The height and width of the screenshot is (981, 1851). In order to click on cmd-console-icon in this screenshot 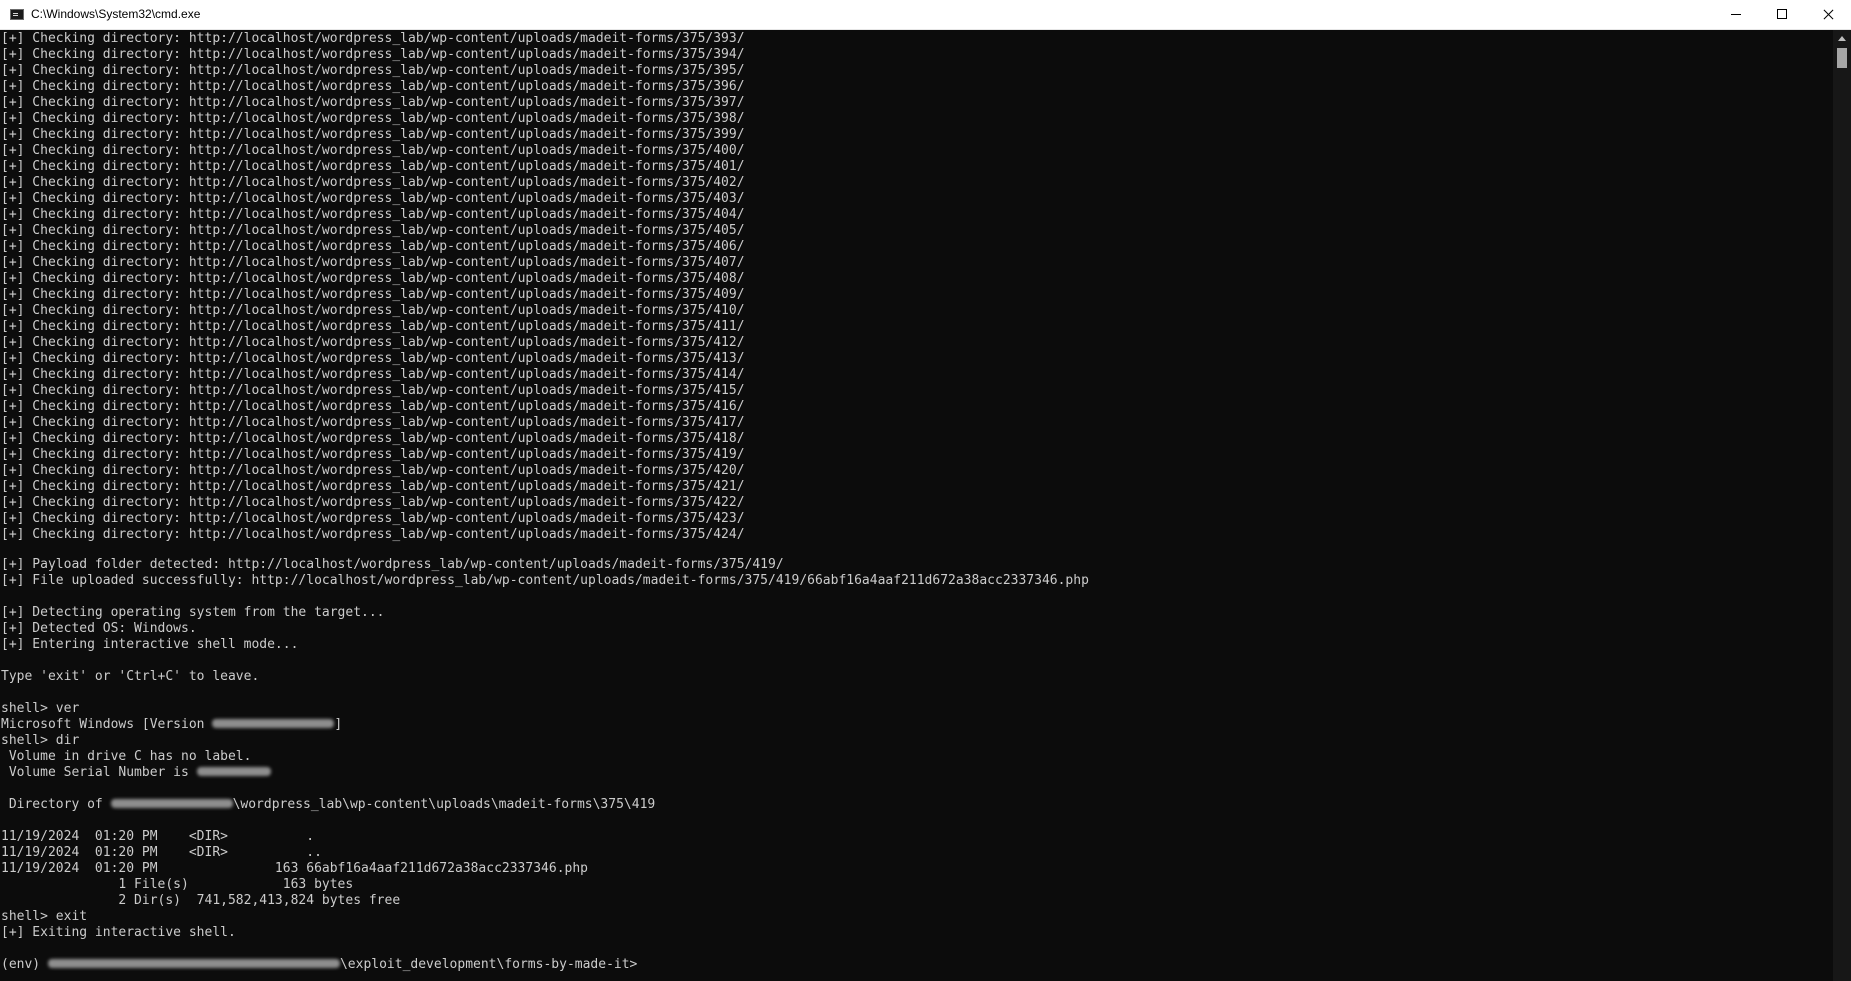, I will do `click(17, 14)`.